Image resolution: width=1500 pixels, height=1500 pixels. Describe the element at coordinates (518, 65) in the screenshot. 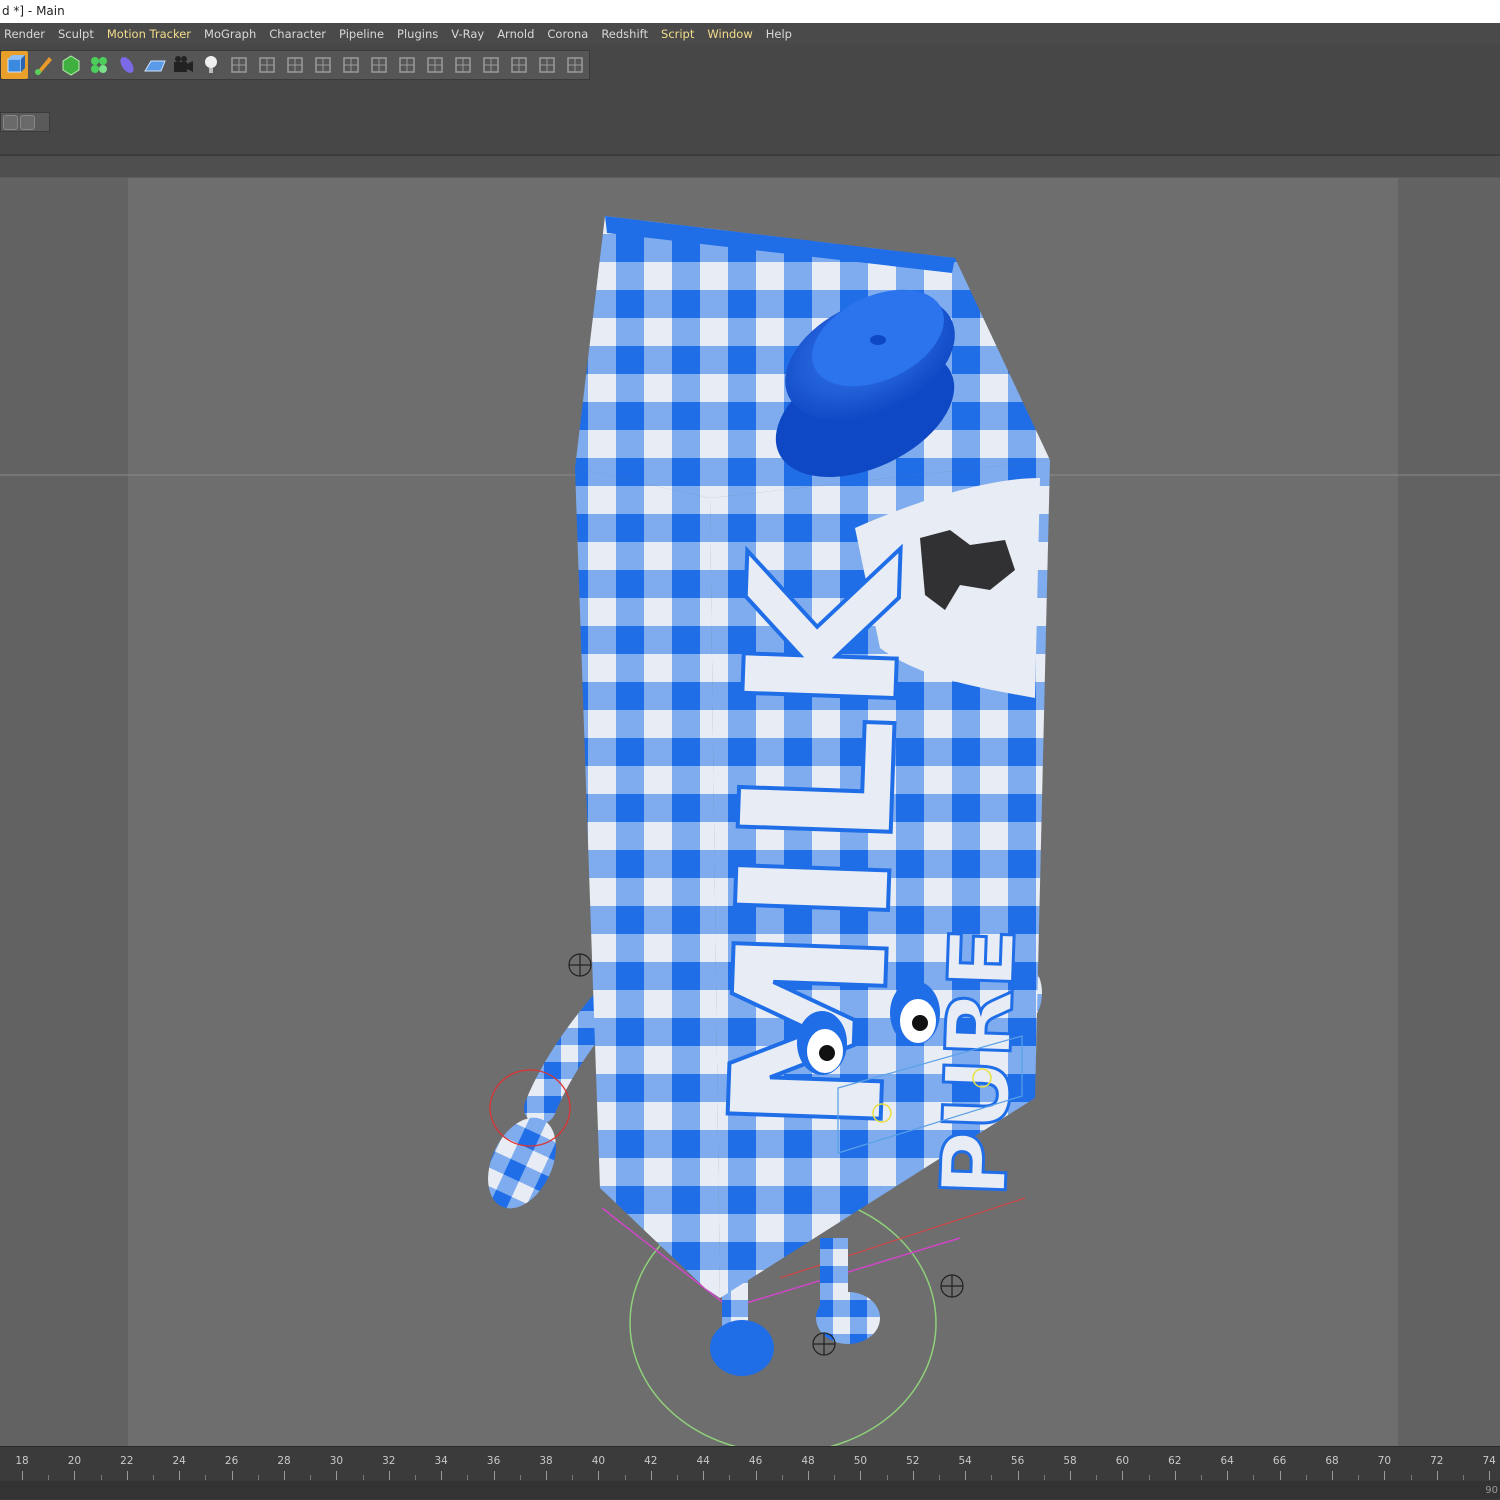

I see `dots-grid-icon` at that location.